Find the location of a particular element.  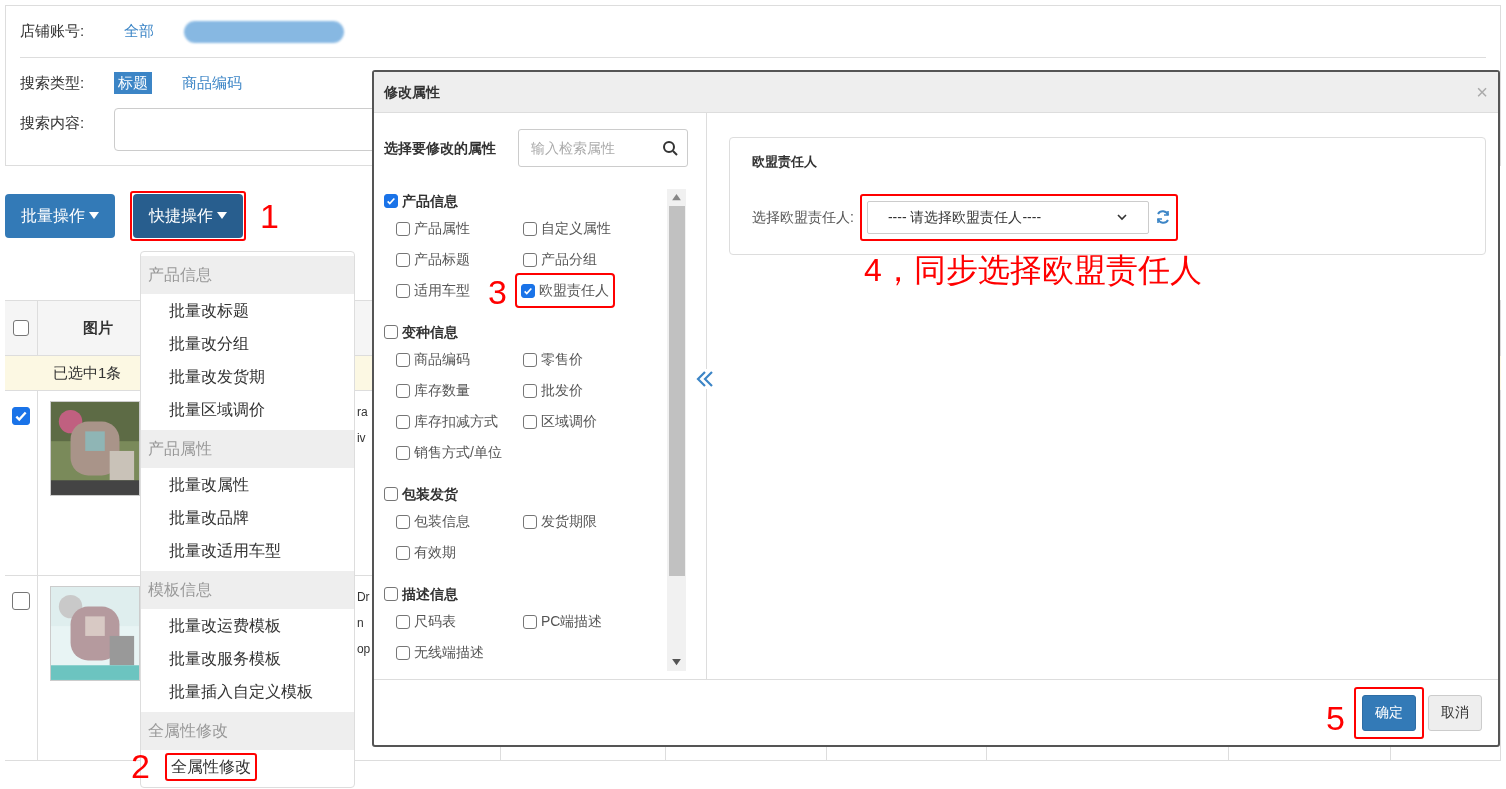

group-label: 描述信息 is located at coordinates (430, 594).